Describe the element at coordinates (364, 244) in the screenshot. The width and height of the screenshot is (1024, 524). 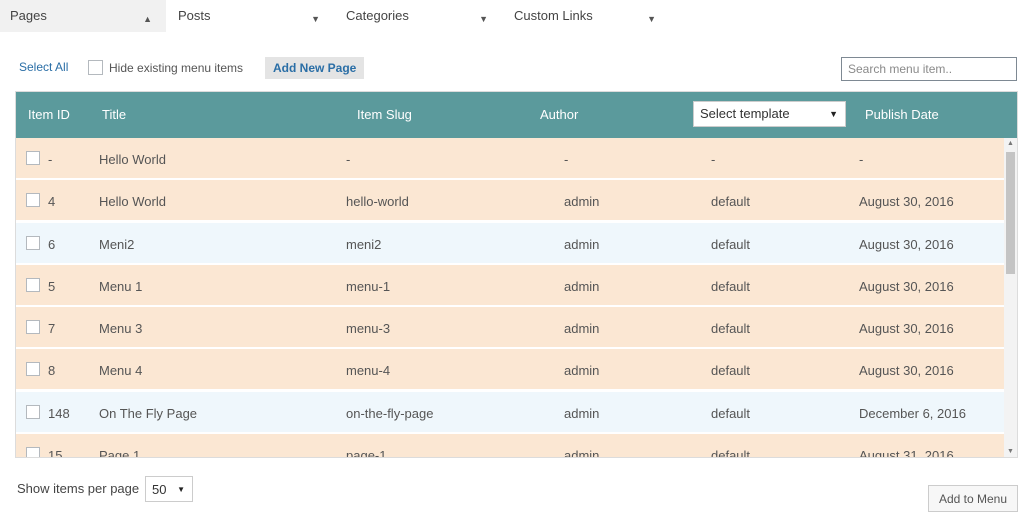
I see `cell-slug: meni2` at that location.